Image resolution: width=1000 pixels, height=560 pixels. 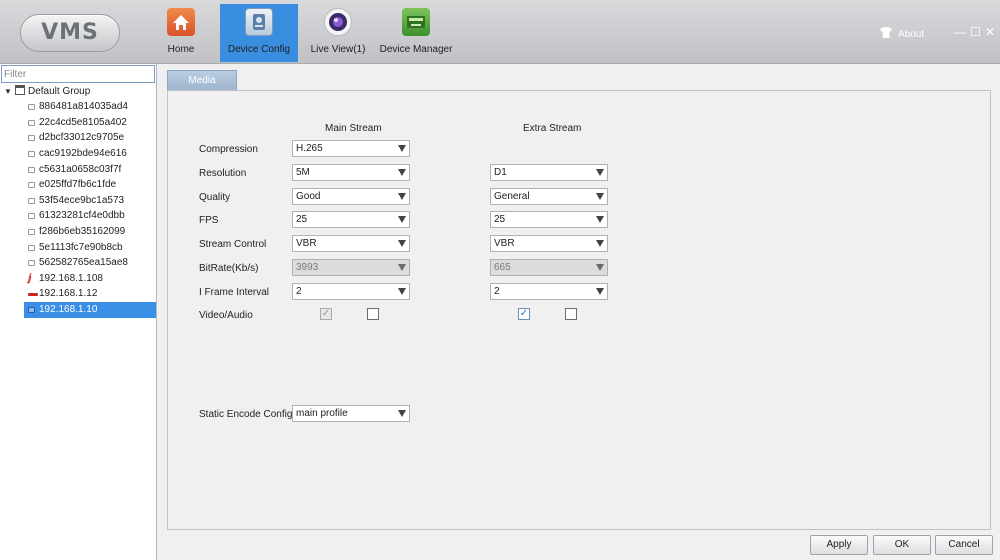 I want to click on quality-label: Quality, so click(x=215, y=197).